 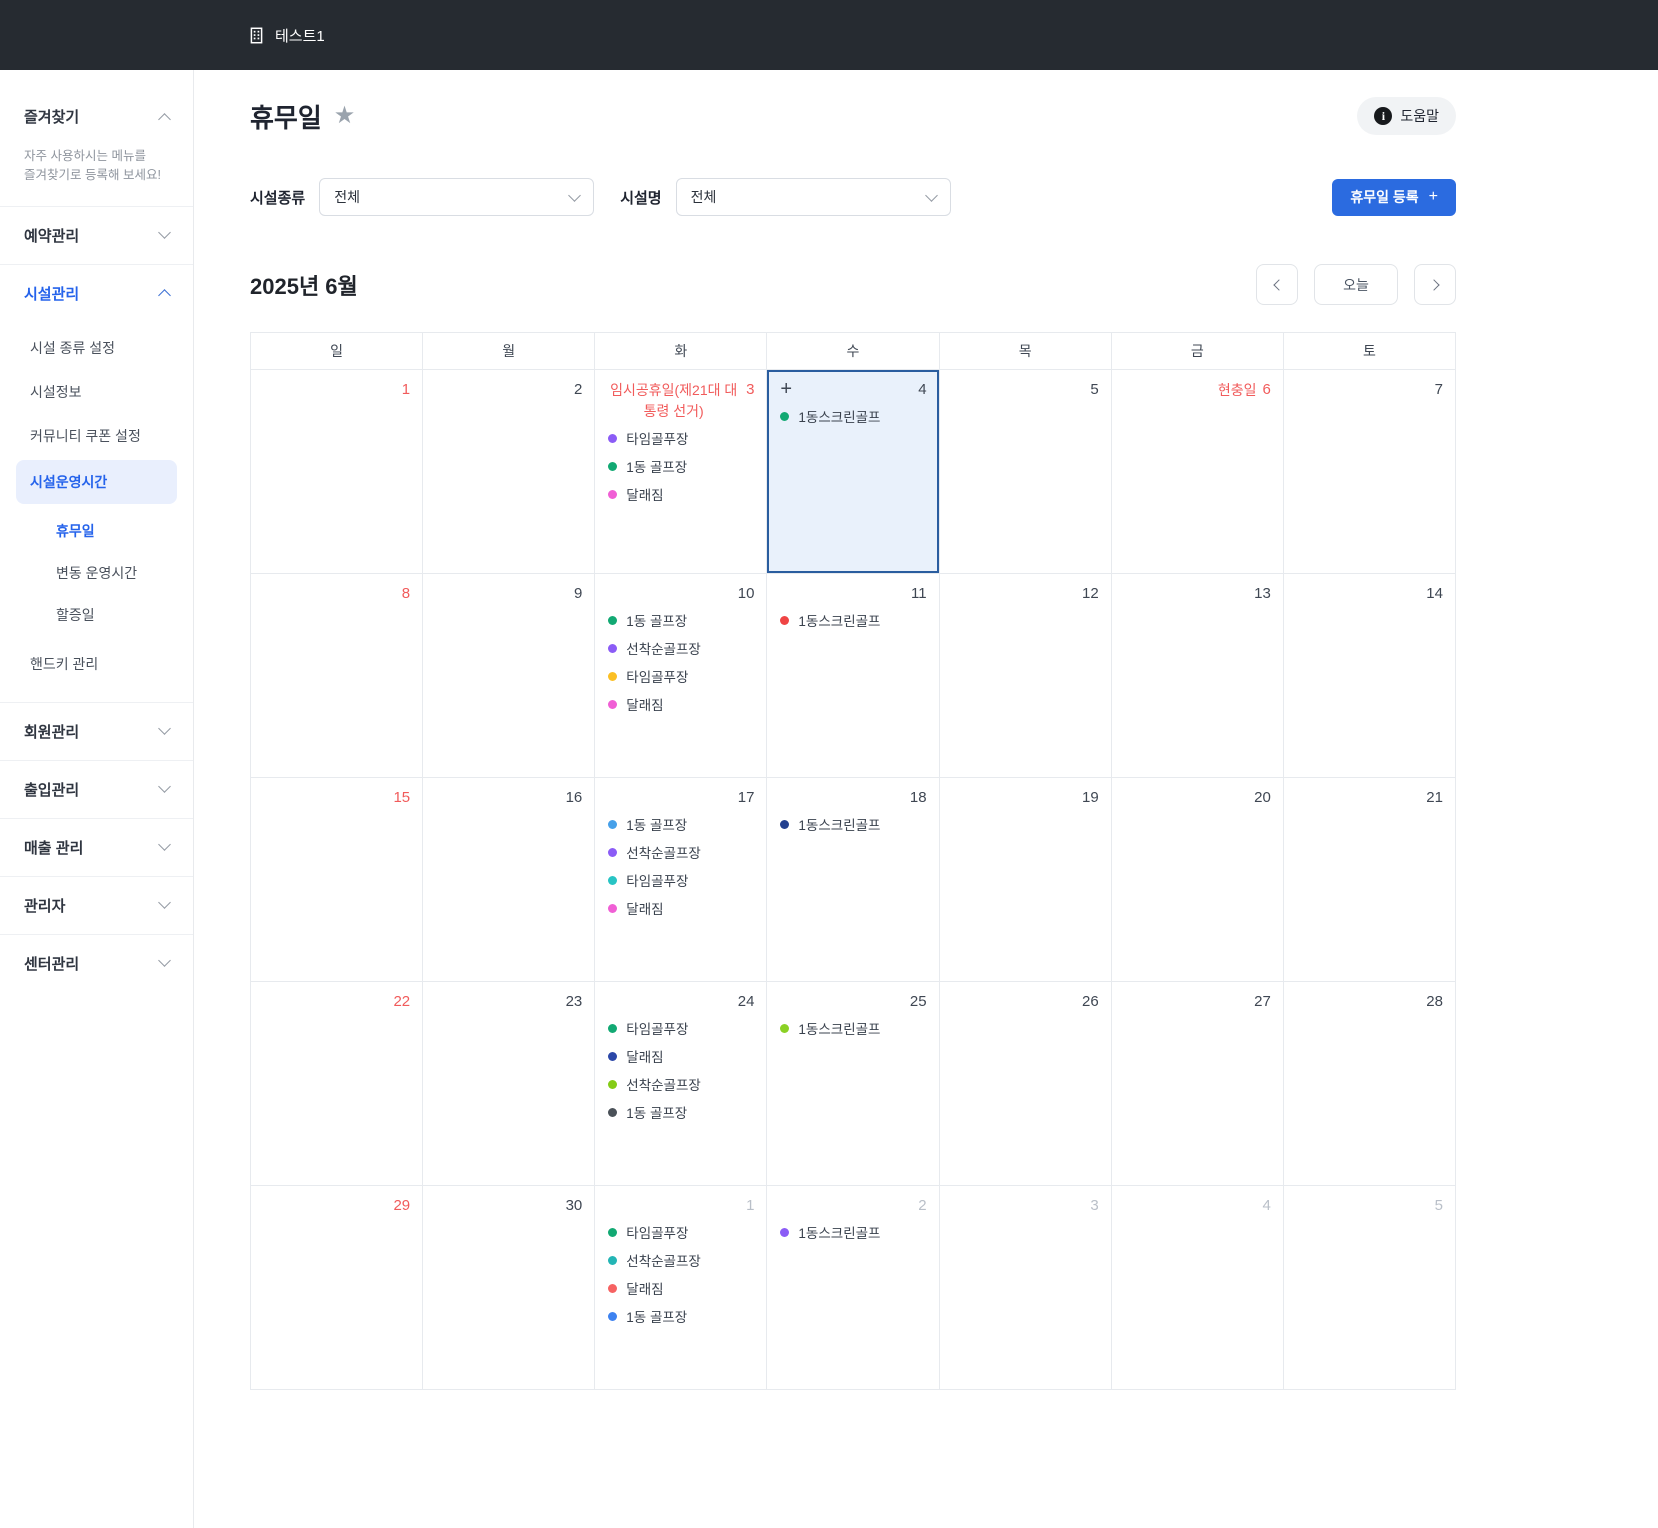 What do you see at coordinates (1026, 1083) in the screenshot?
I see `day-cell-26: 26` at bounding box center [1026, 1083].